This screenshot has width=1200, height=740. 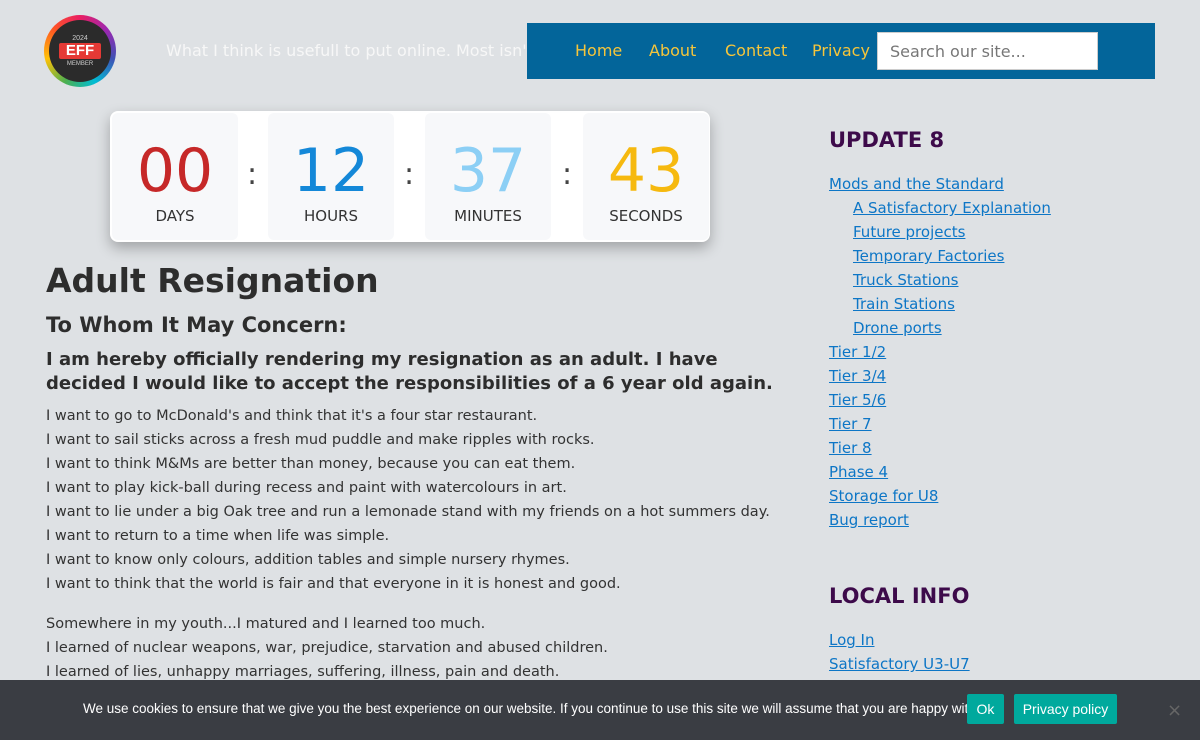 What do you see at coordinates (999, 520) in the screenshot?
I see `sidebar-item: Bug report` at bounding box center [999, 520].